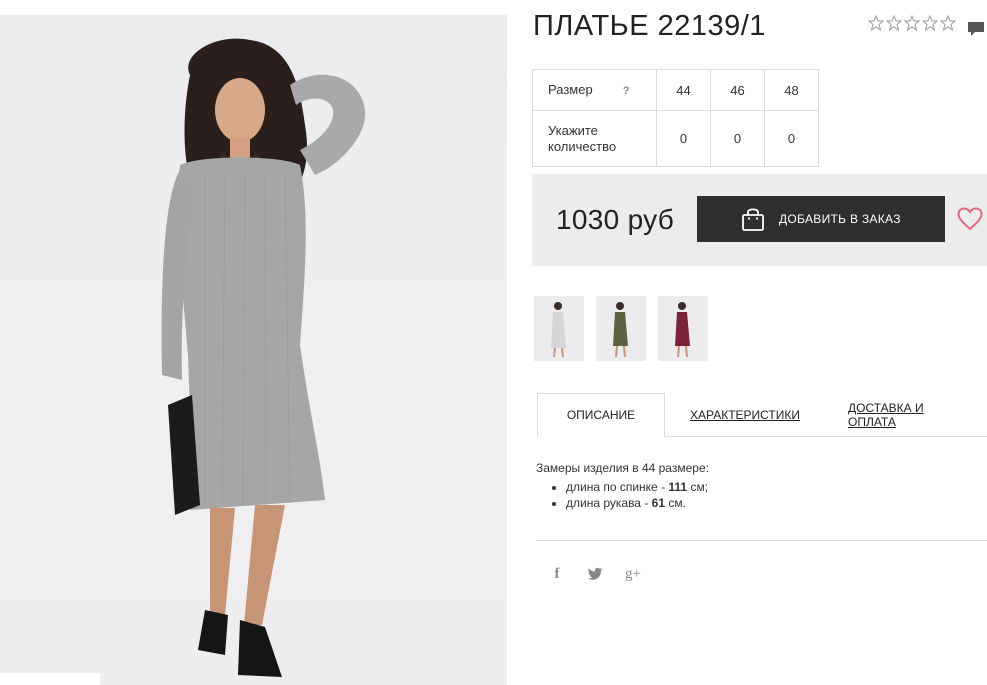 The image size is (987, 685). I want to click on size-help-icon: ?, so click(626, 91).